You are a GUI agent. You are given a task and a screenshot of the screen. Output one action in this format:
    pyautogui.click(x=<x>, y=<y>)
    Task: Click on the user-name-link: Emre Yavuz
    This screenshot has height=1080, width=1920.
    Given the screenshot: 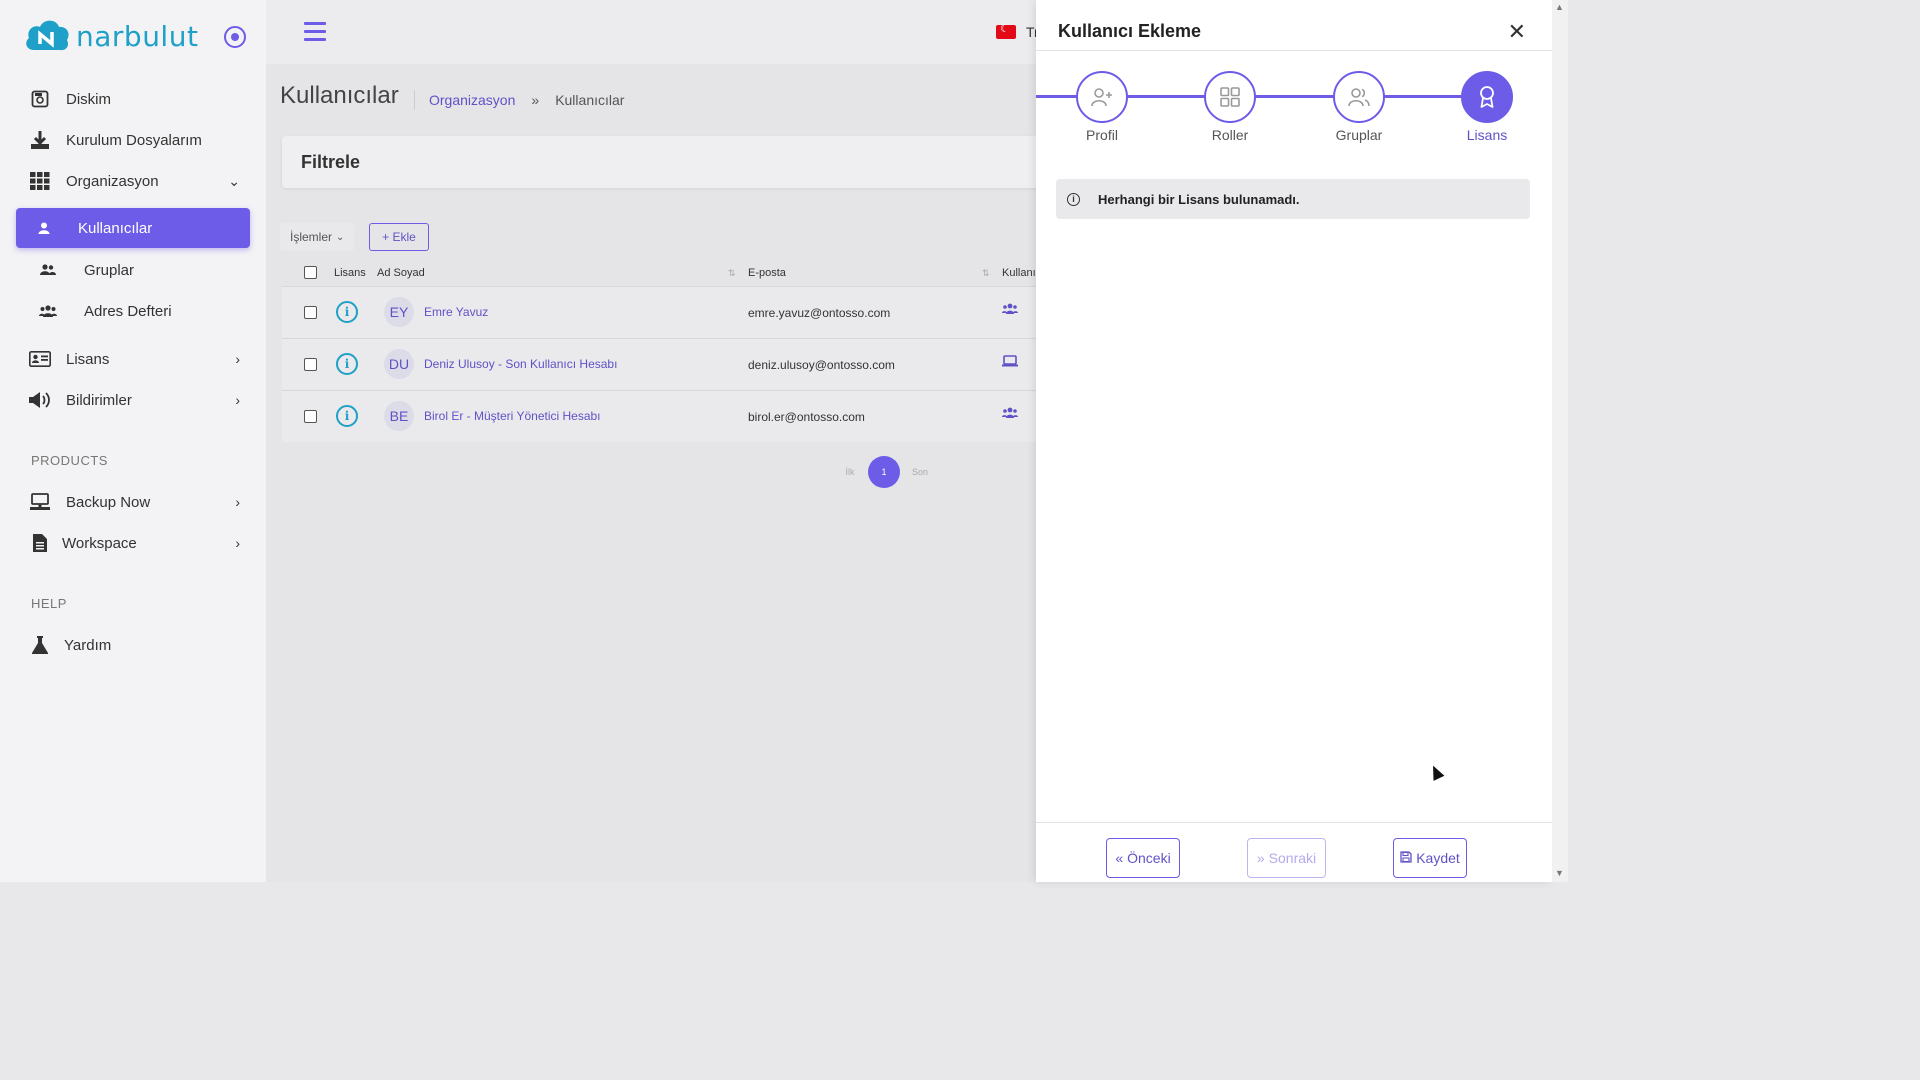 What is the action you would take?
    pyautogui.click(x=456, y=312)
    